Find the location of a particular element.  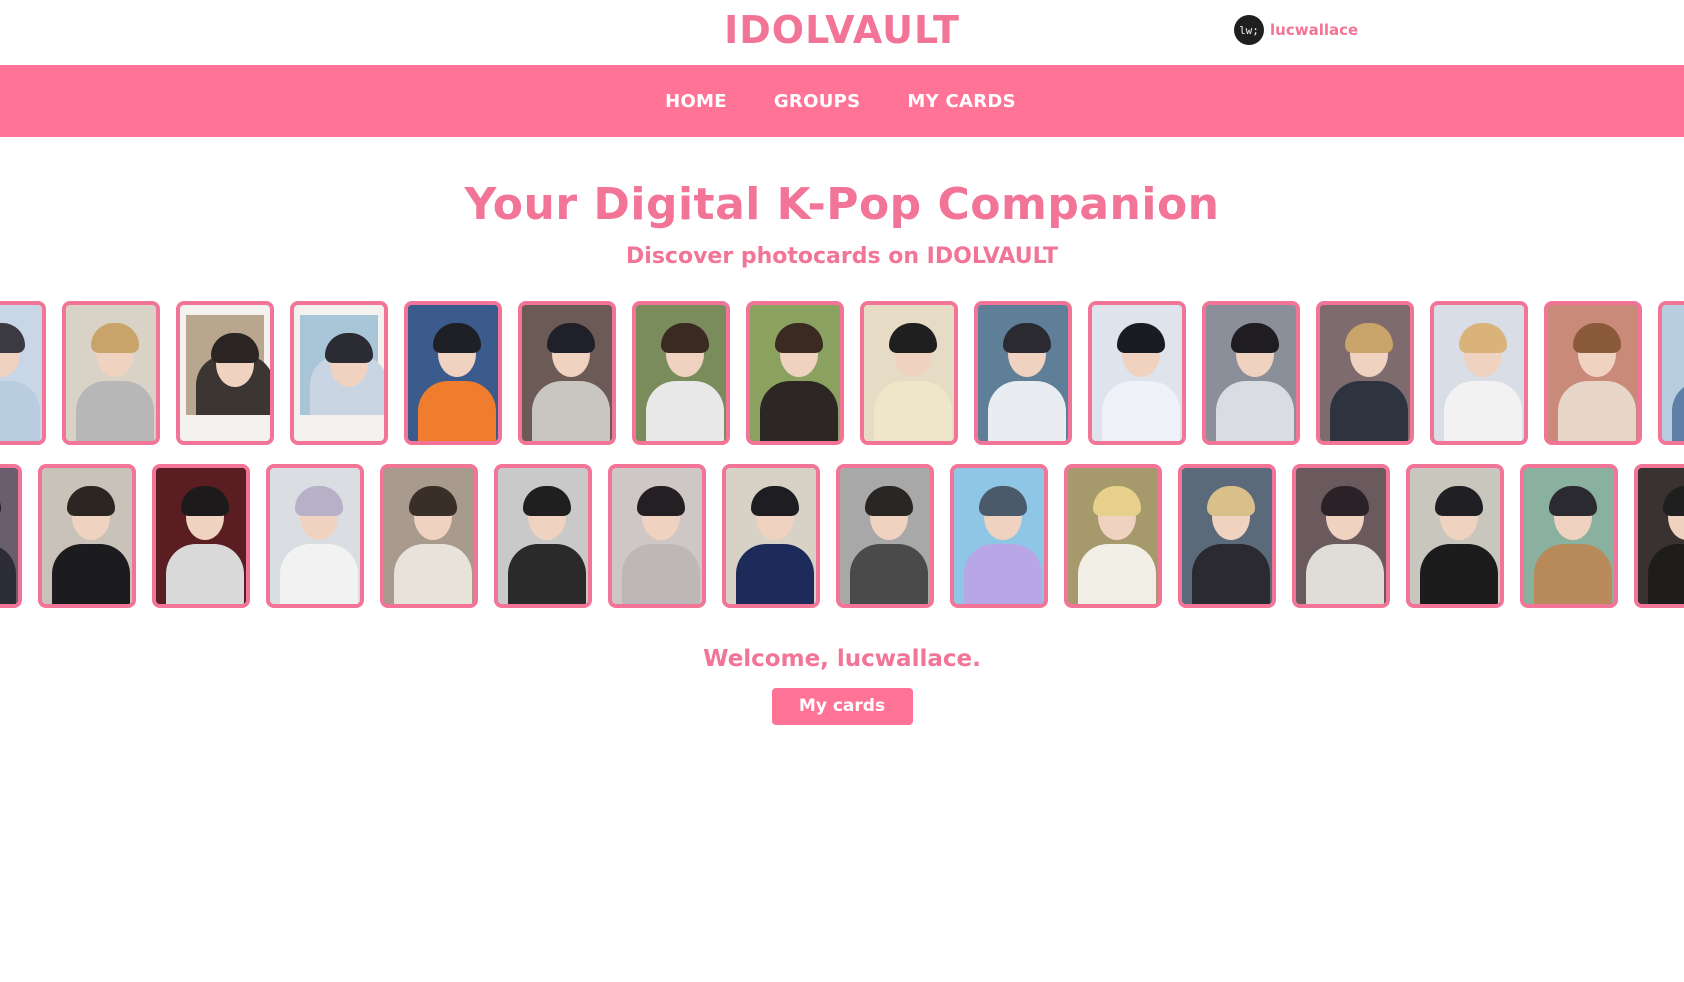

my-cards-button: My cards is located at coordinates (842, 706).